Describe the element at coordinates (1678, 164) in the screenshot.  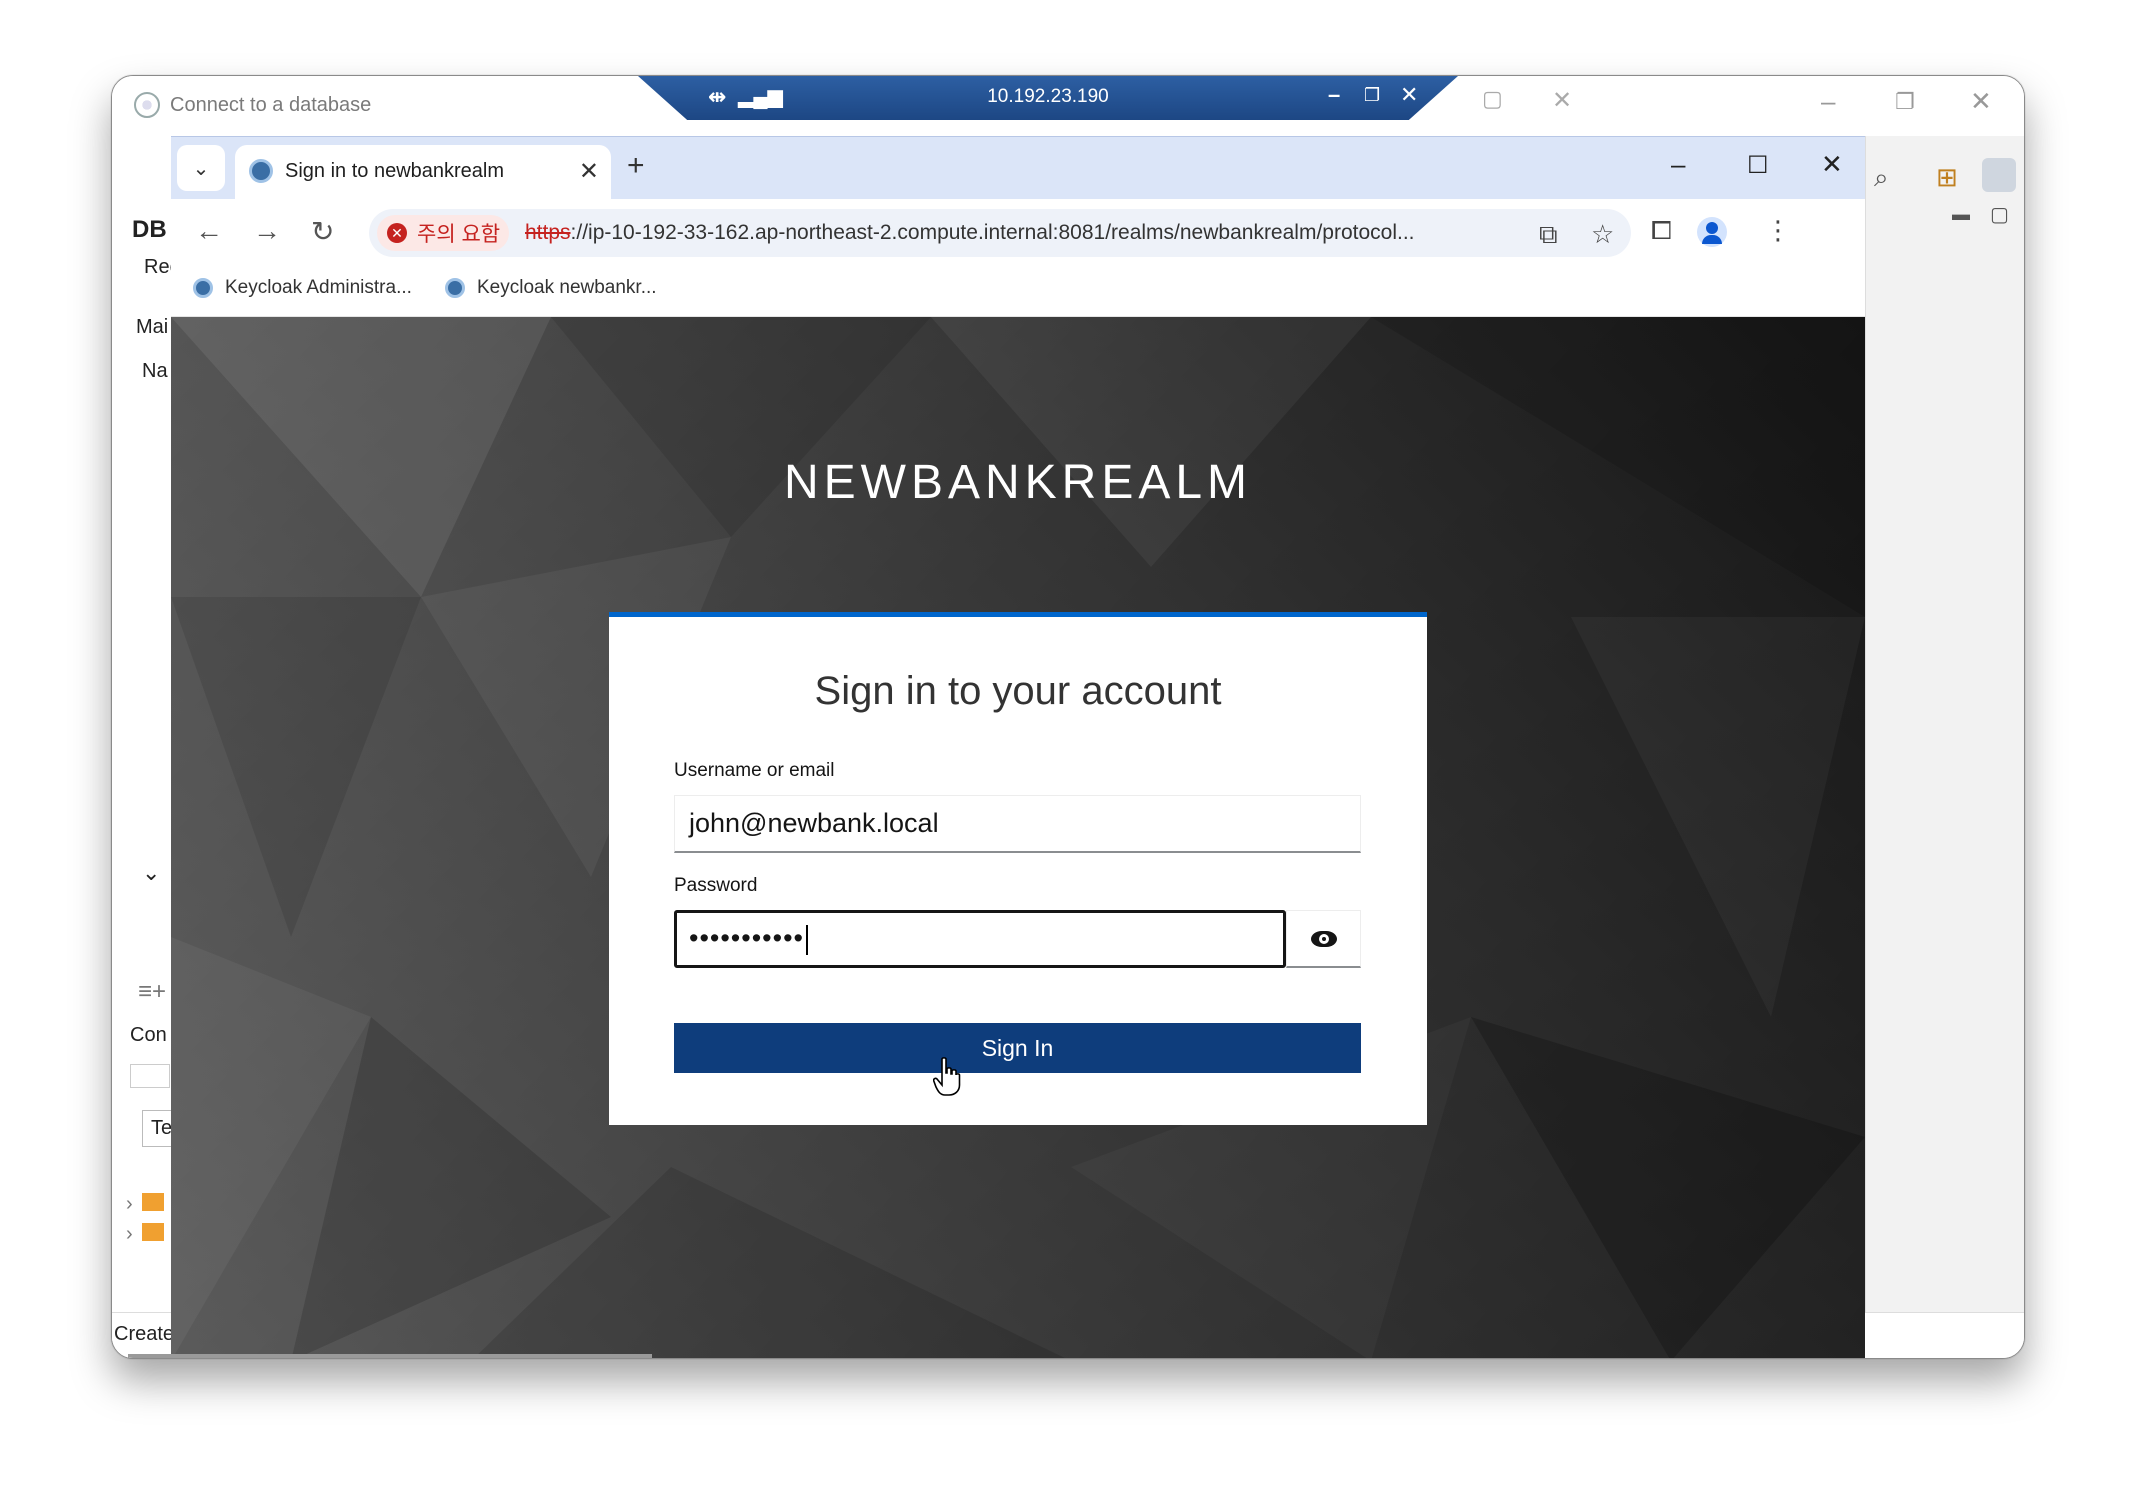
I see `browser-minimize-button: –` at that location.